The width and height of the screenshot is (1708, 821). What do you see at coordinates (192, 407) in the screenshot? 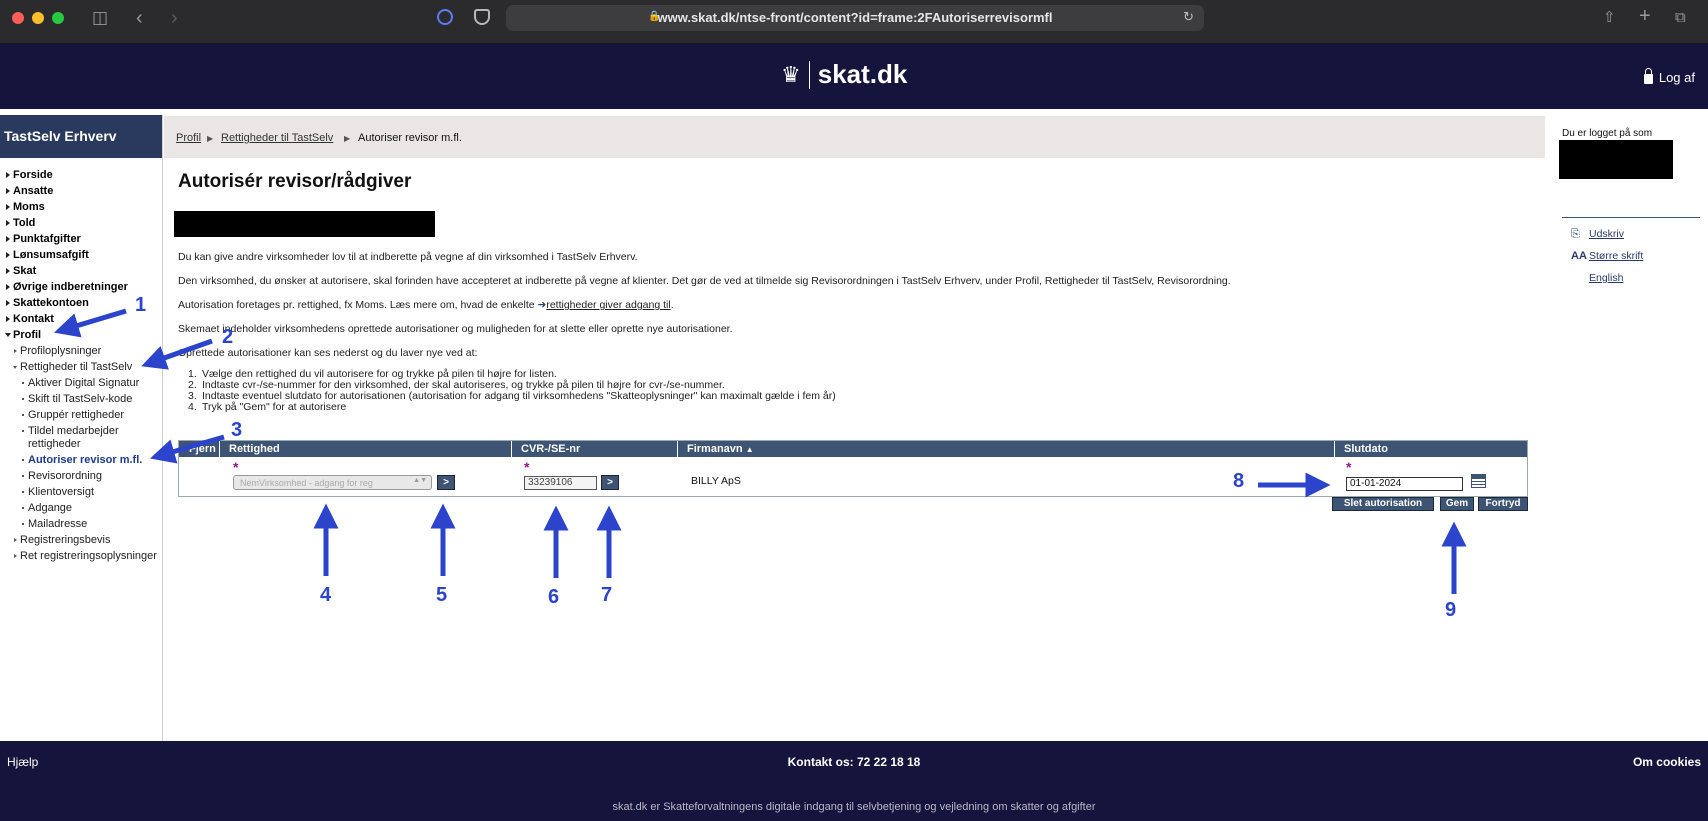
I see `step-number: 4.` at bounding box center [192, 407].